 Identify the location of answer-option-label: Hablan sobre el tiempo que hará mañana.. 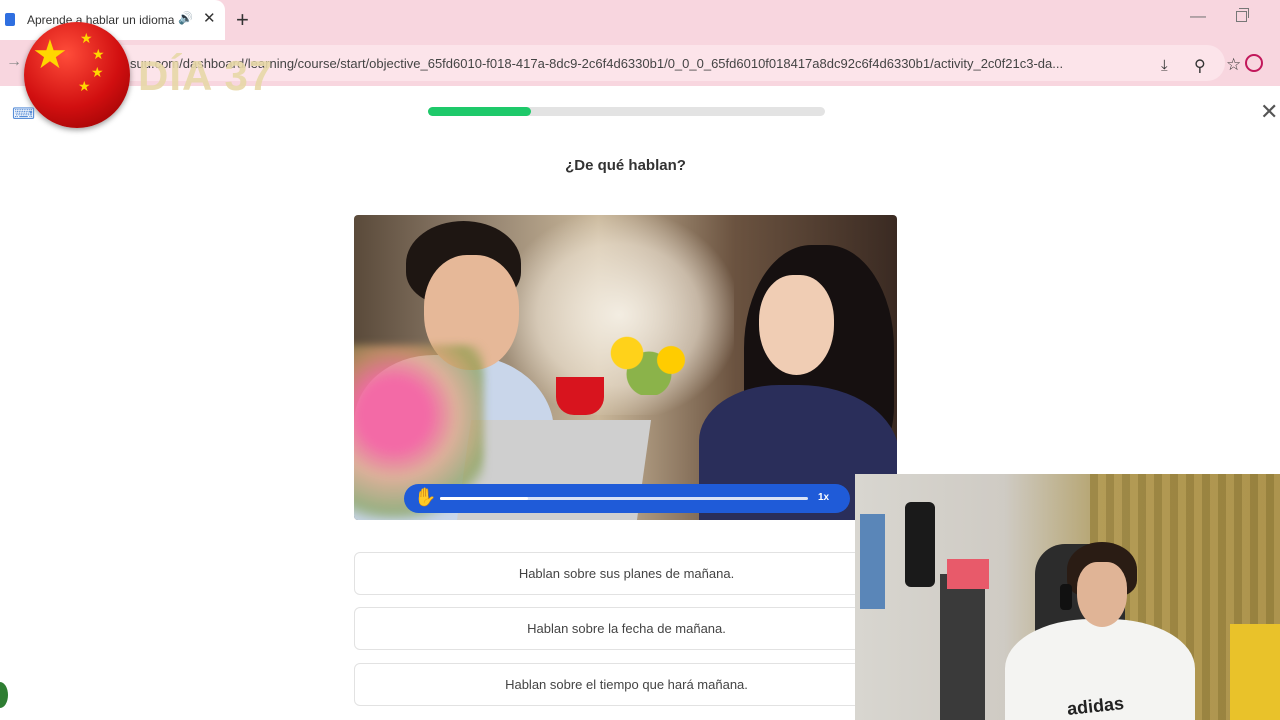
(626, 684).